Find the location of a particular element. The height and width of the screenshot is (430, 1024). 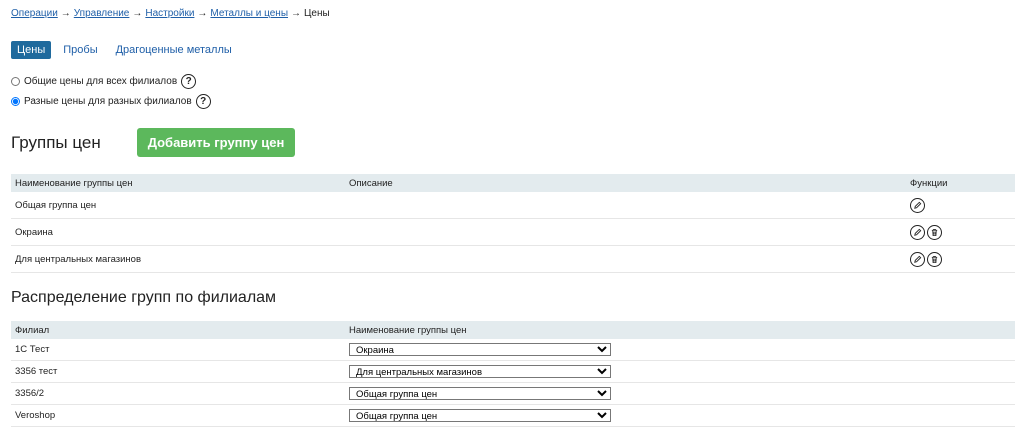

breadcrumb-link-operations: Операции is located at coordinates (34, 13).